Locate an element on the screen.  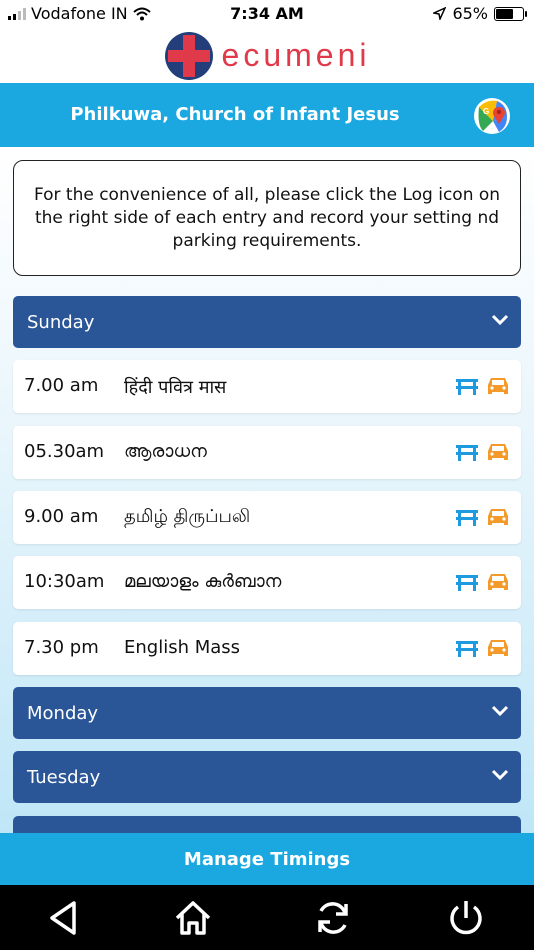
day-bar-sunday: Sunday is located at coordinates (267, 322).